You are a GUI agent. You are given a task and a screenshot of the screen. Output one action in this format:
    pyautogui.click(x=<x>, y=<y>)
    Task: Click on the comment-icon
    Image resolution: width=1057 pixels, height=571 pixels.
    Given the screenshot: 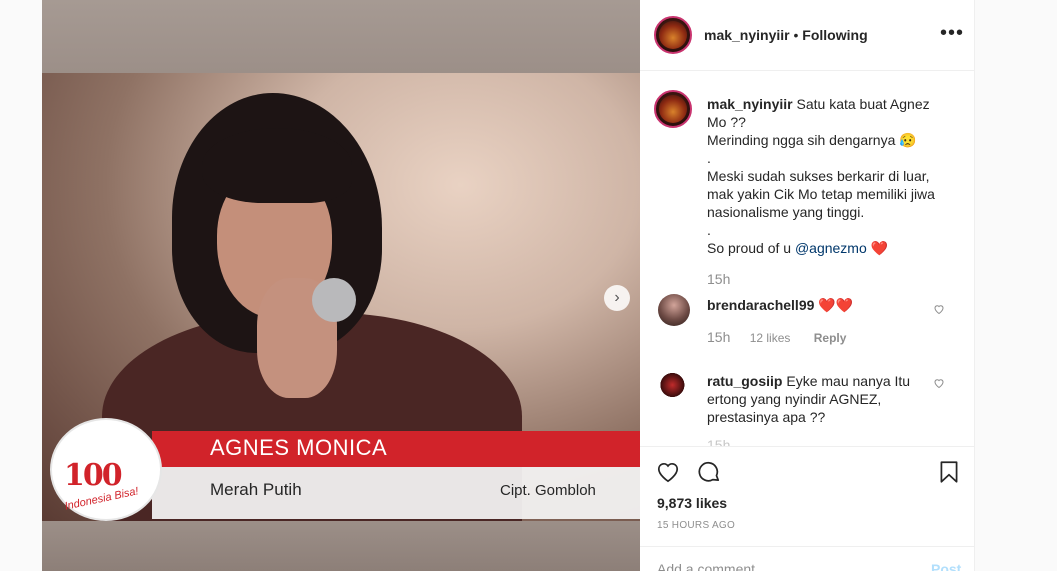 What is the action you would take?
    pyautogui.click(x=710, y=473)
    